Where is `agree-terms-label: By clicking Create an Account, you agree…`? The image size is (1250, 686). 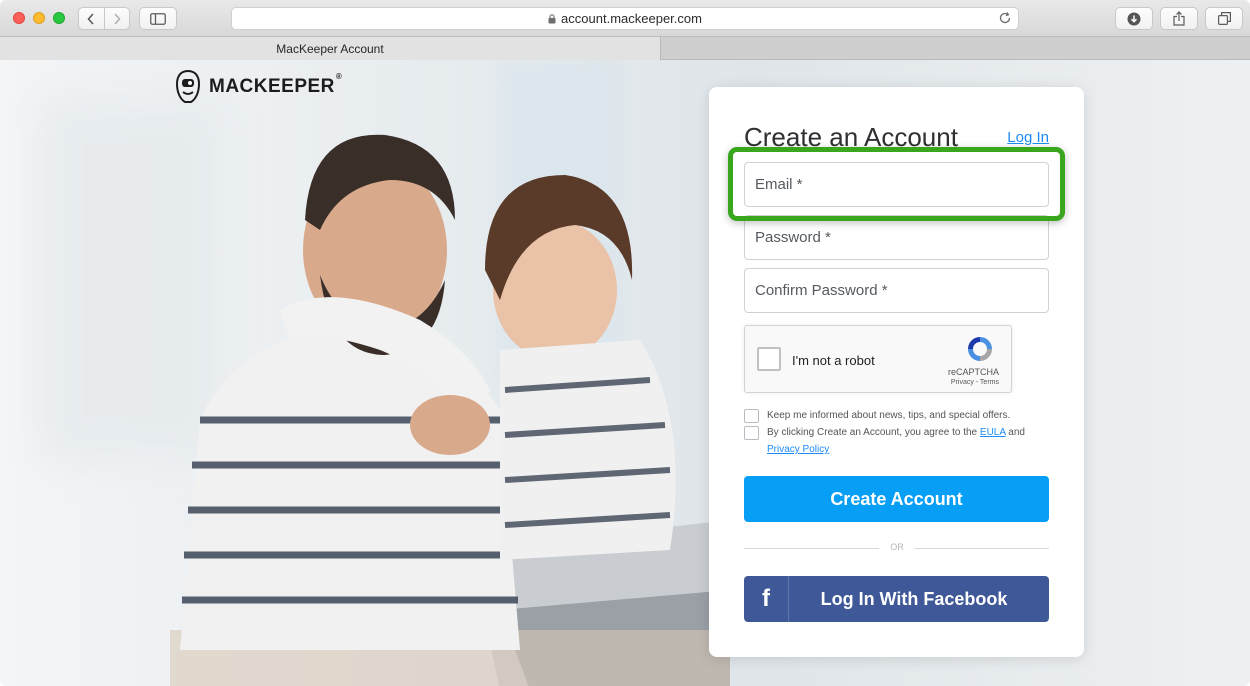
agree-terms-label: By clicking Create an Account, you agree… is located at coordinates (896, 432).